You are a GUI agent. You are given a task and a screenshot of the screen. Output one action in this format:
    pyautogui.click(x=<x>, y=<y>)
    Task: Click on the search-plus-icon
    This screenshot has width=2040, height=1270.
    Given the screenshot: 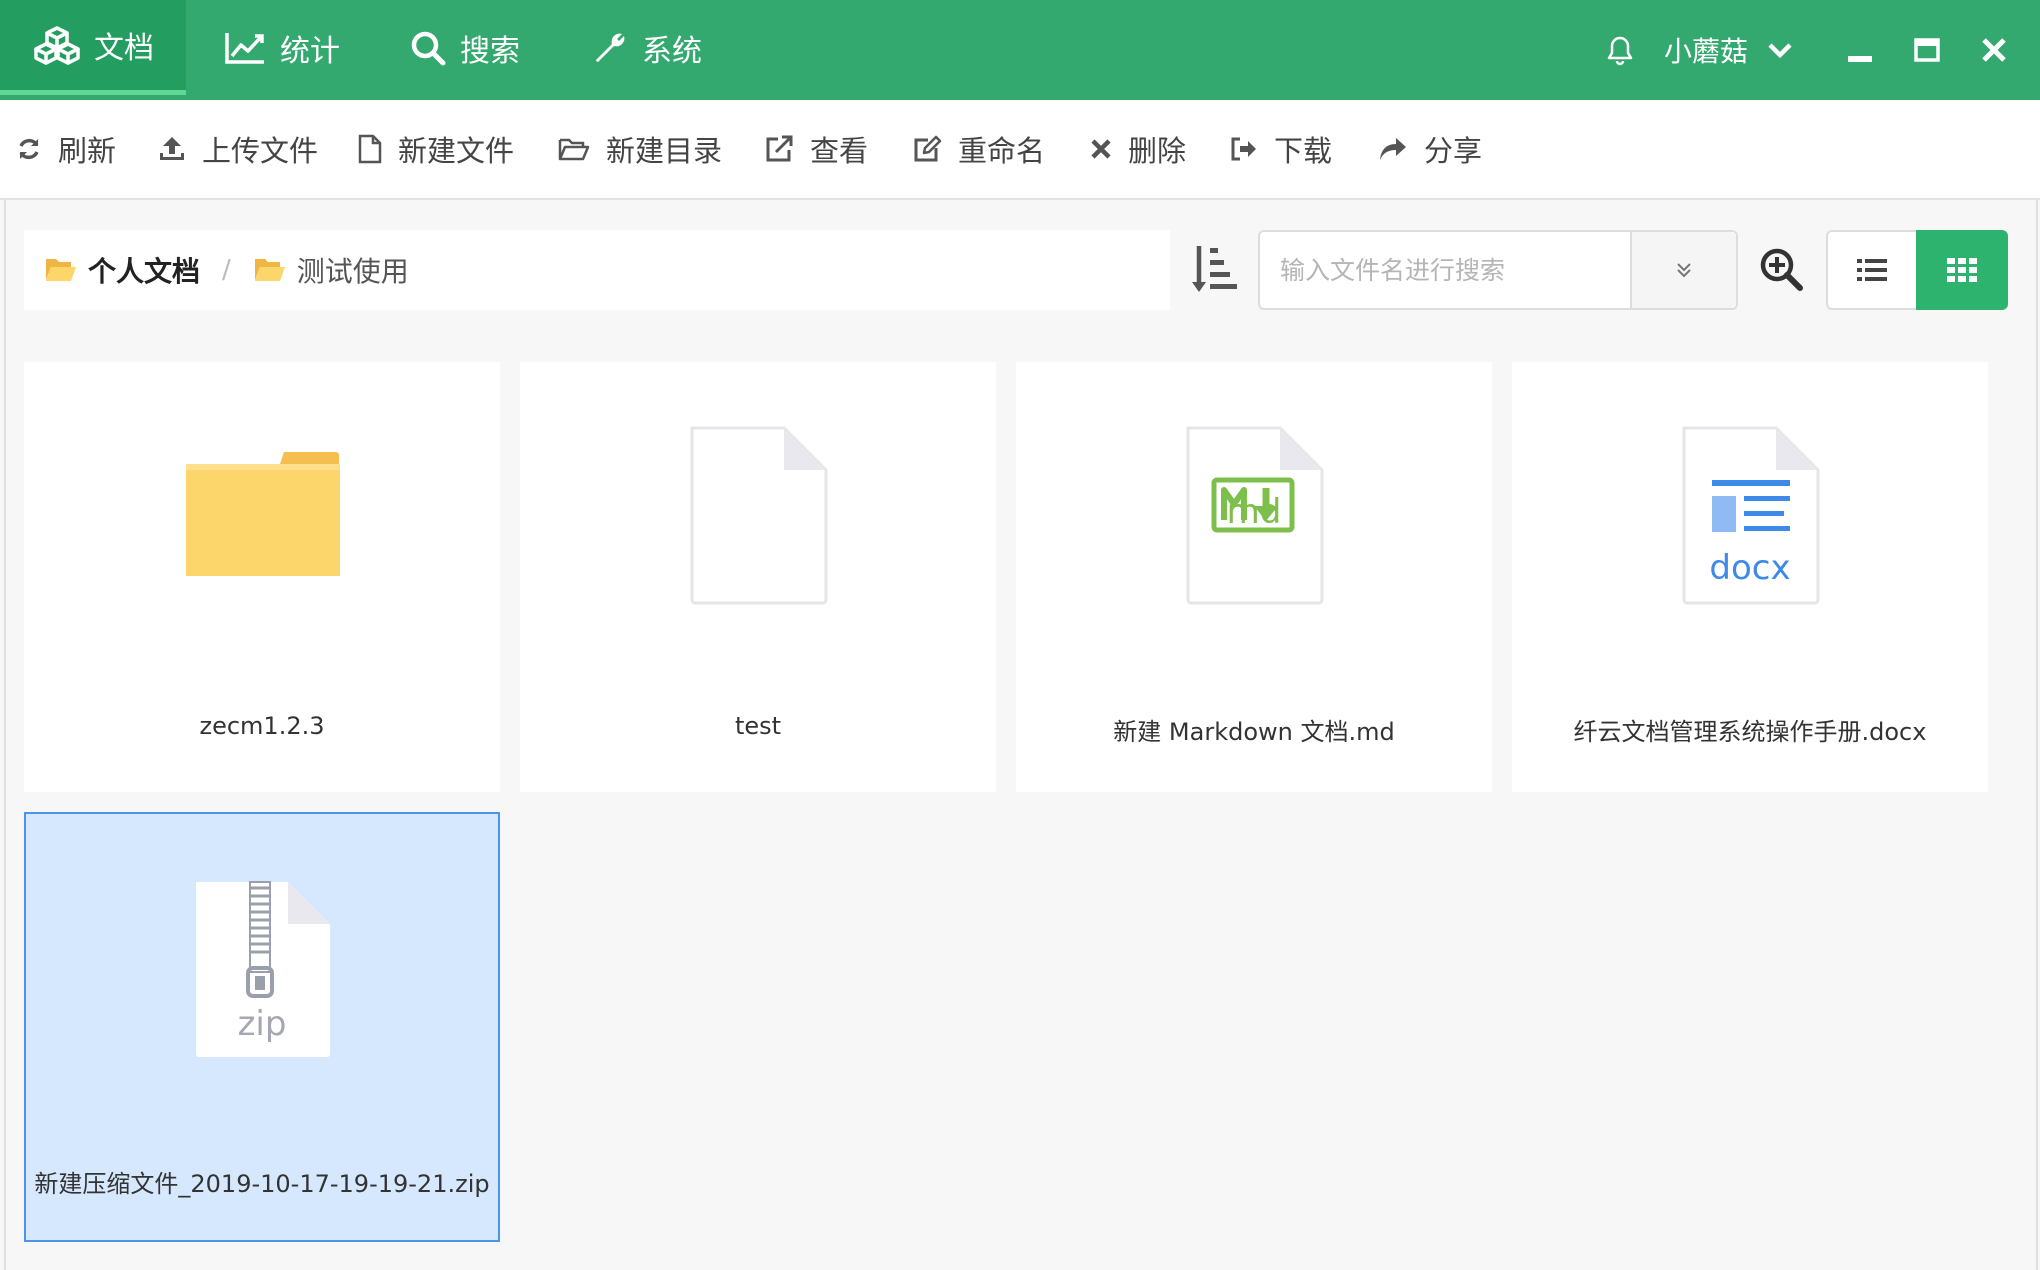 What is the action you would take?
    pyautogui.click(x=1781, y=269)
    